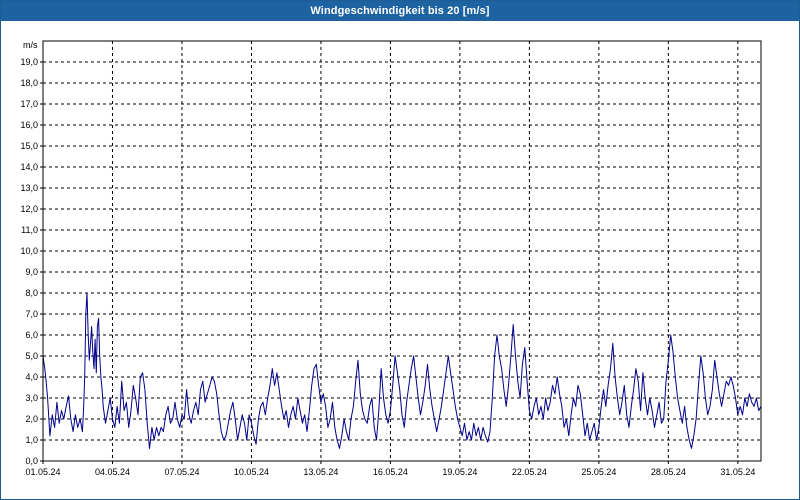  Describe the element at coordinates (390, 472) in the screenshot. I see `x-tick-label: 16.05.24` at that location.